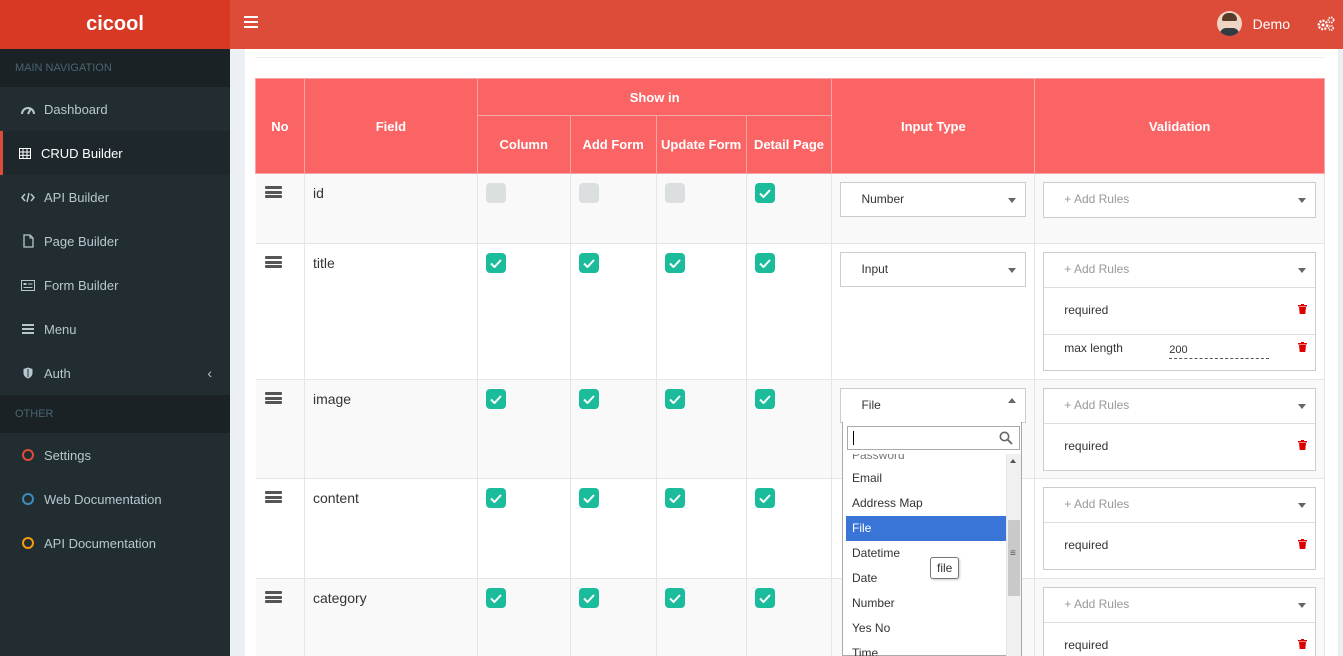 The height and width of the screenshot is (656, 1343). I want to click on dropdown-option-highlighted: File, so click(926, 528).